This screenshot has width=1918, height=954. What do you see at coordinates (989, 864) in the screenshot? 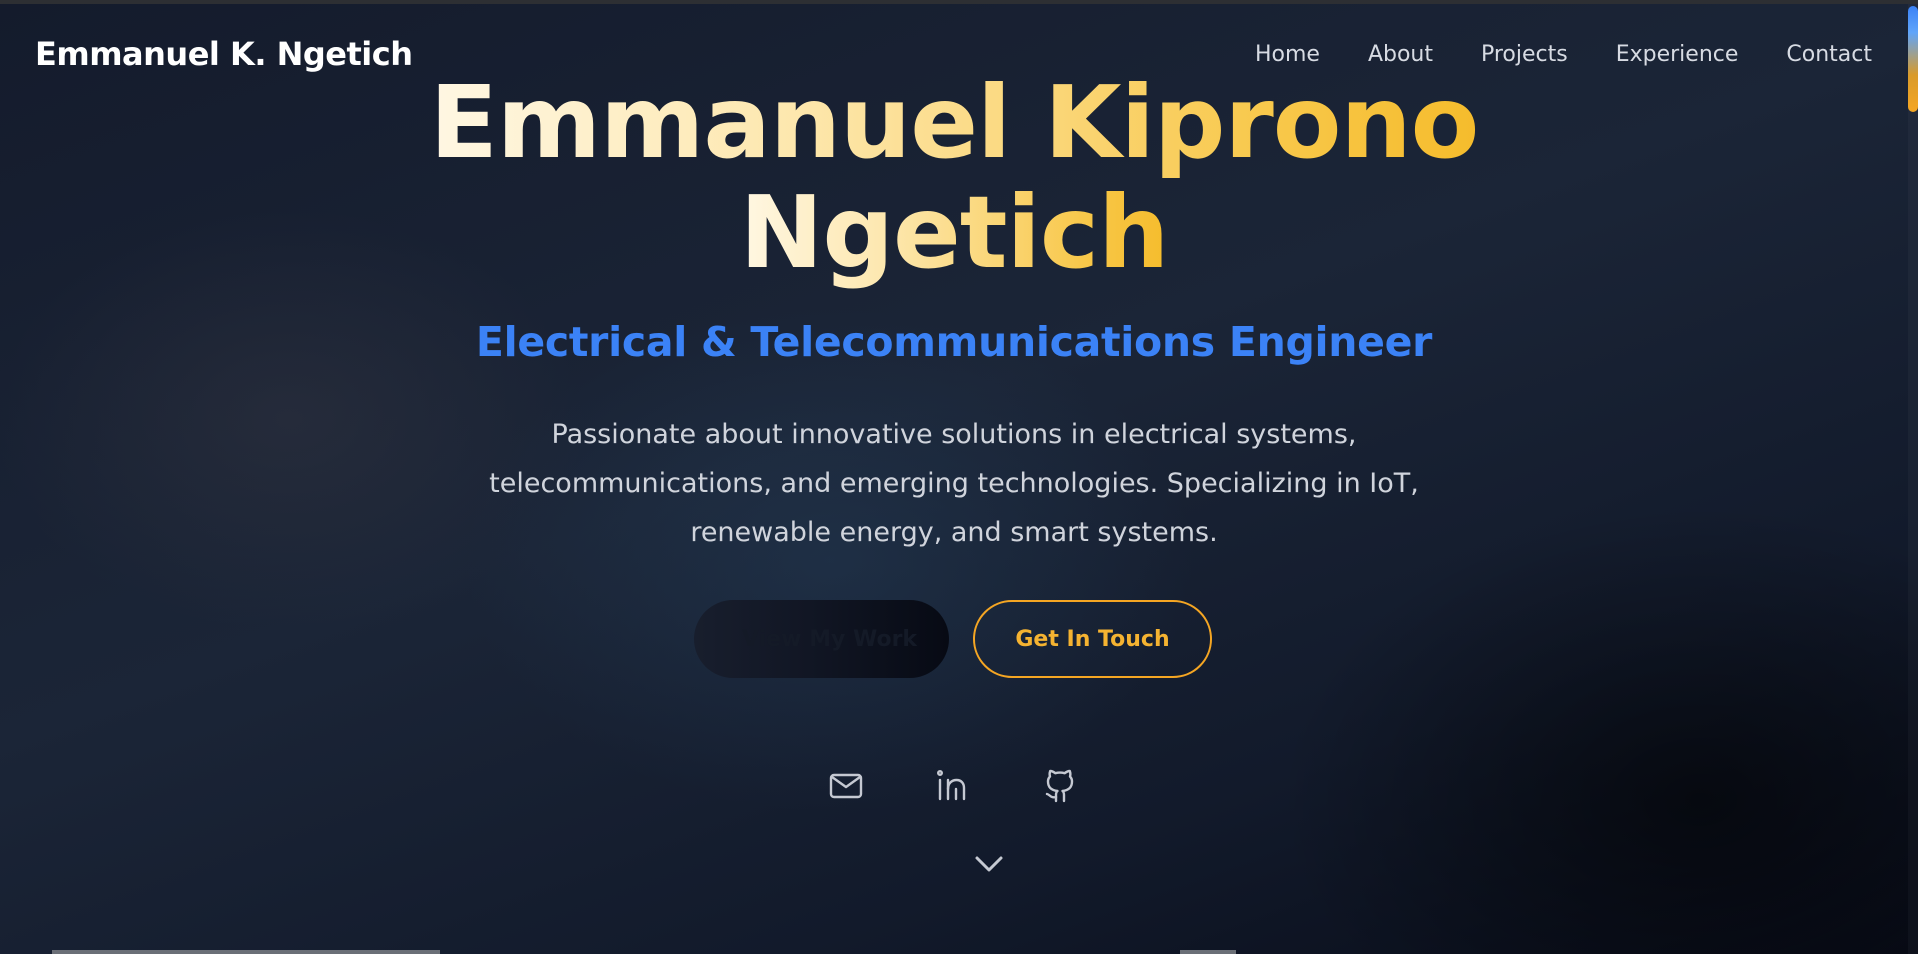
I see `chevron-down-icon` at bounding box center [989, 864].